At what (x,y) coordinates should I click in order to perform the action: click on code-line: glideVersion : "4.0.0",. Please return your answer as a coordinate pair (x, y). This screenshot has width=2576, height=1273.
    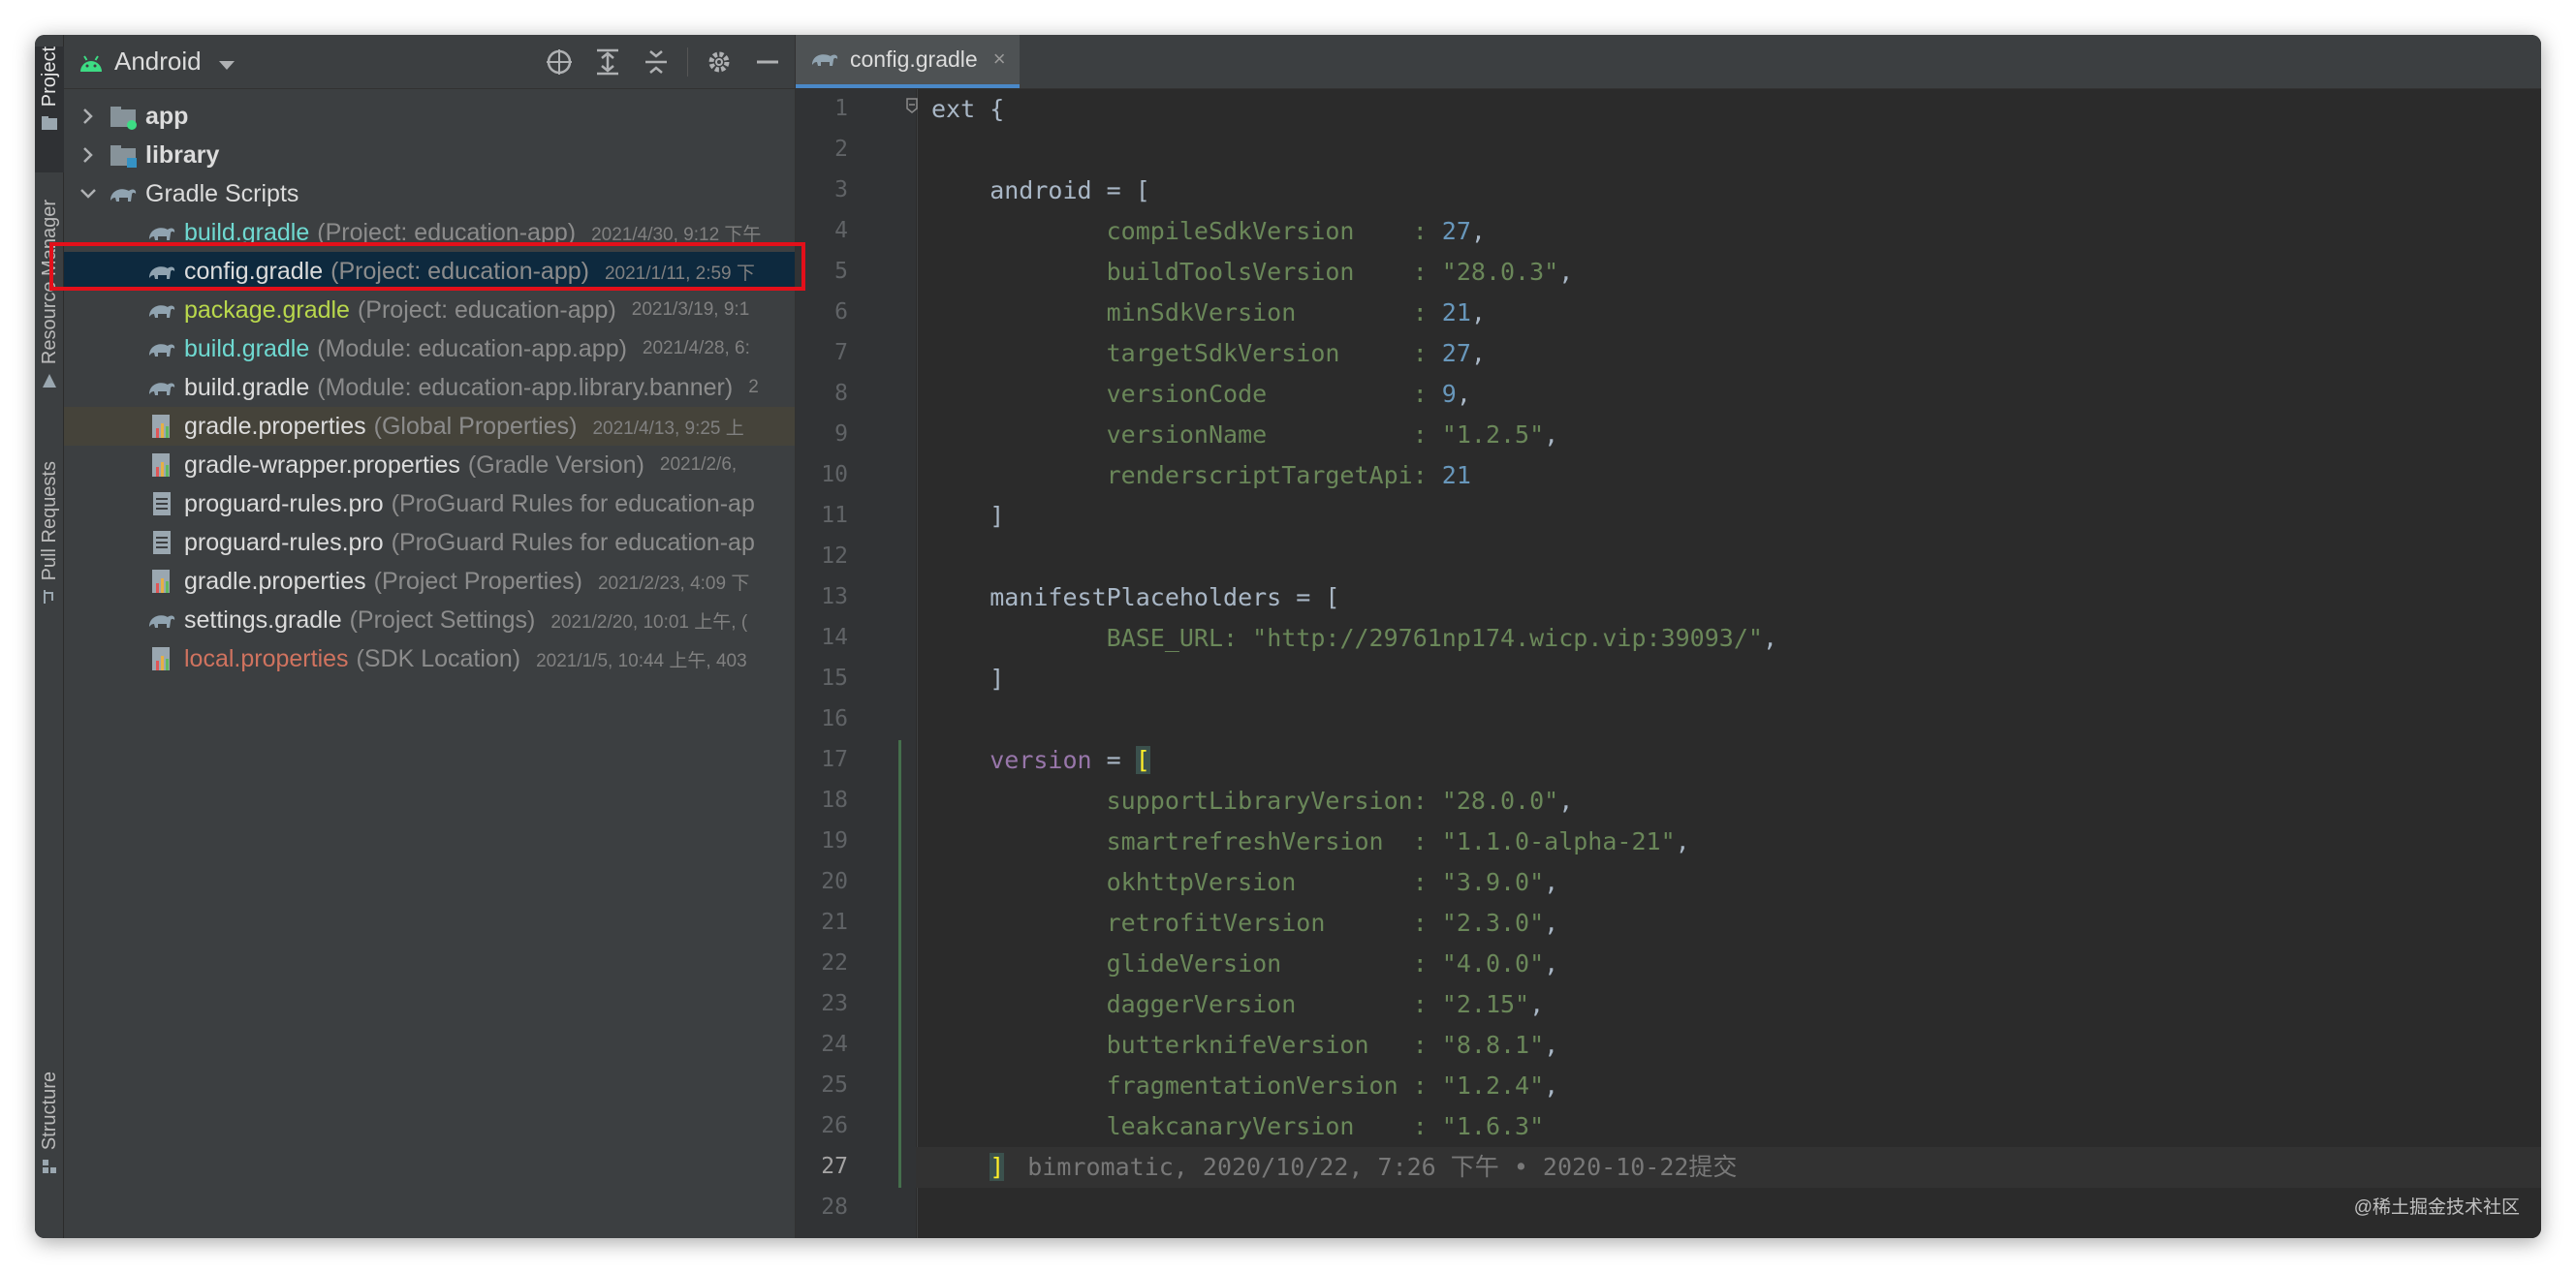
    Looking at the image, I should click on (1245, 964).